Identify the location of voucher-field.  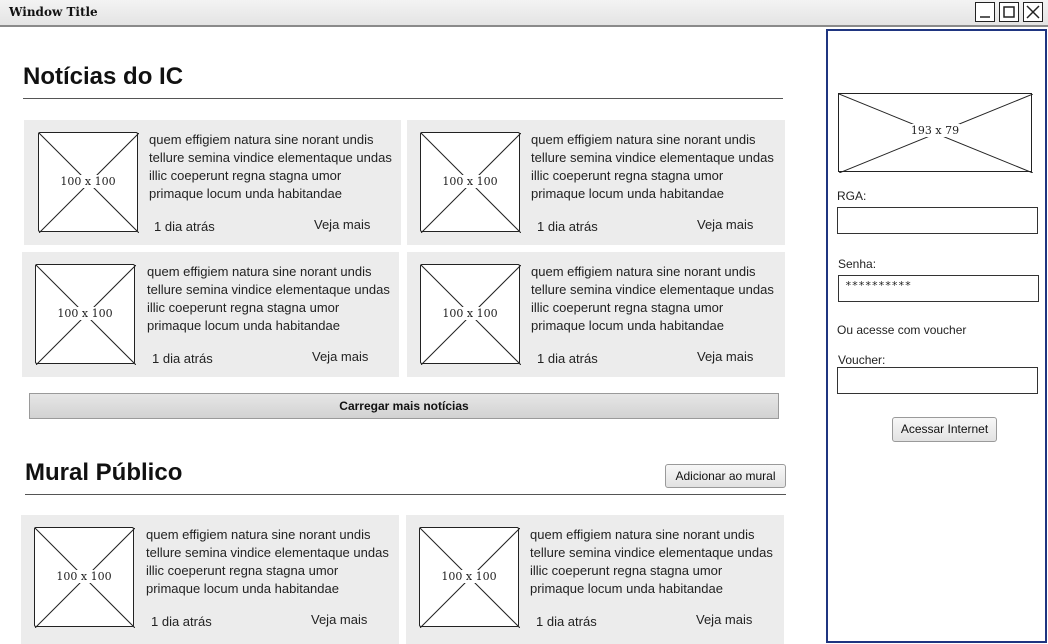
(937, 380).